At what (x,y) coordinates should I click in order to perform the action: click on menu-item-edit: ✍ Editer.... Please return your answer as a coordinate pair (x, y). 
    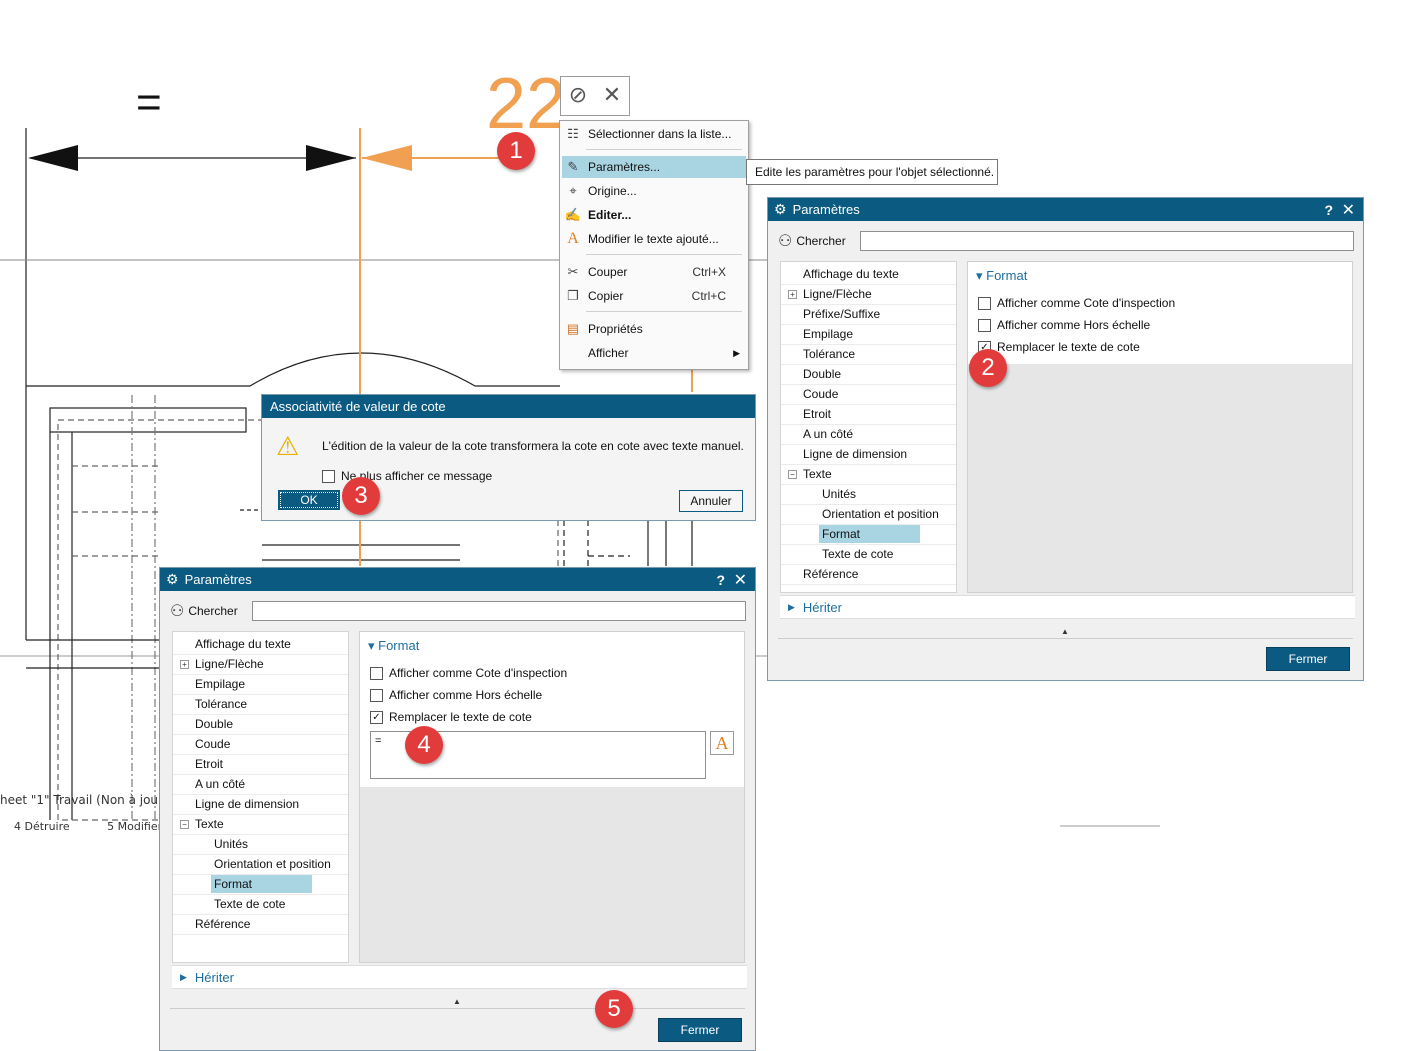
    Looking at the image, I should click on (654, 215).